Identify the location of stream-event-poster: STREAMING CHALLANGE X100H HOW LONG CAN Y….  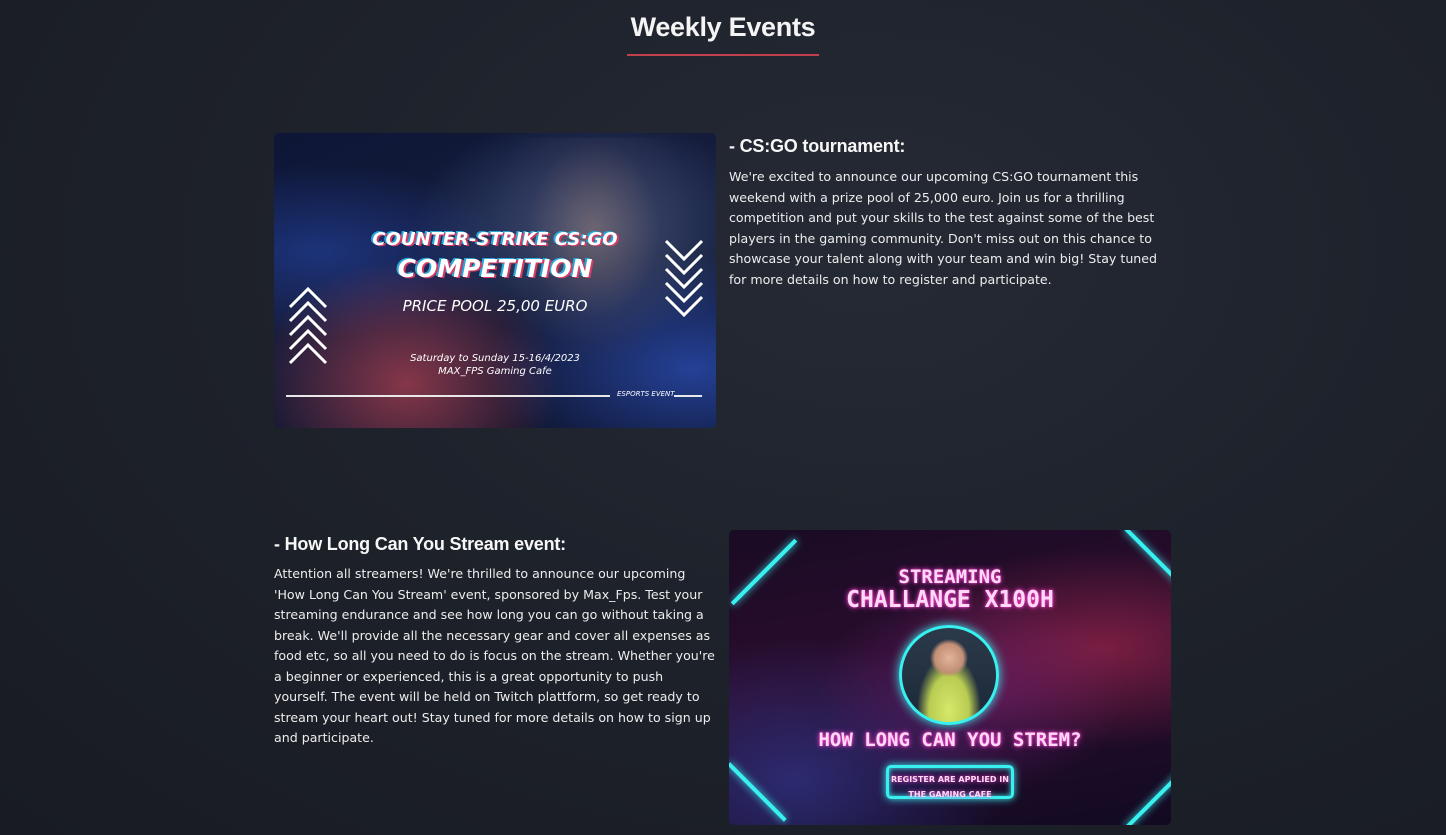
(950, 677).